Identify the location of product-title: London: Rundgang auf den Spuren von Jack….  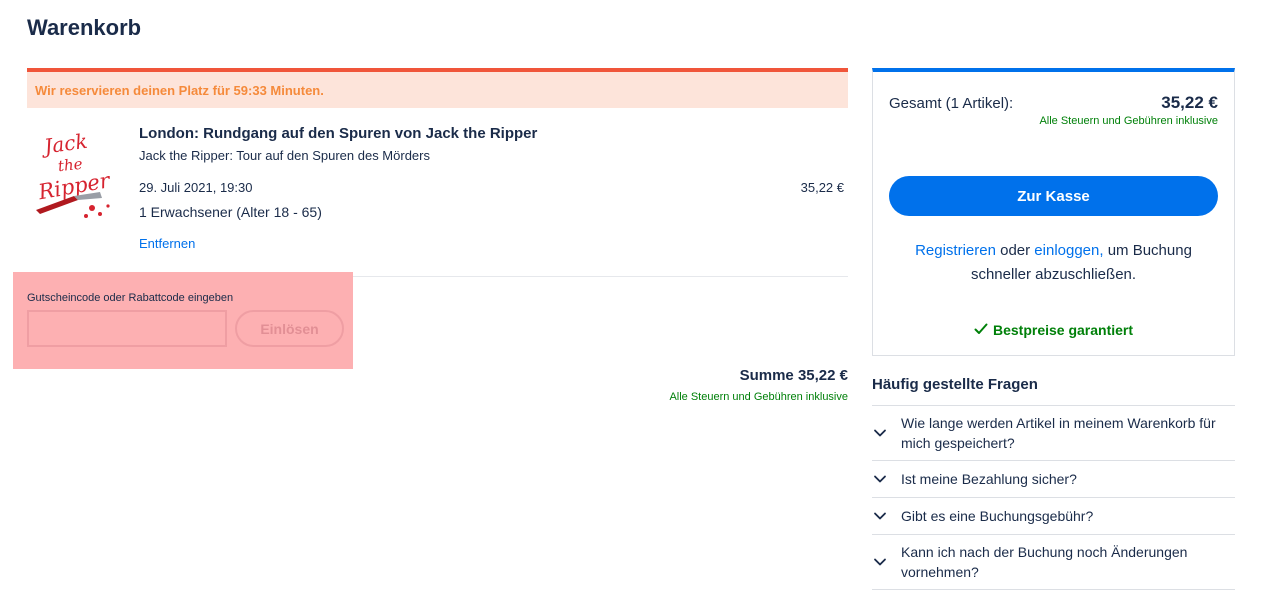
(338, 133).